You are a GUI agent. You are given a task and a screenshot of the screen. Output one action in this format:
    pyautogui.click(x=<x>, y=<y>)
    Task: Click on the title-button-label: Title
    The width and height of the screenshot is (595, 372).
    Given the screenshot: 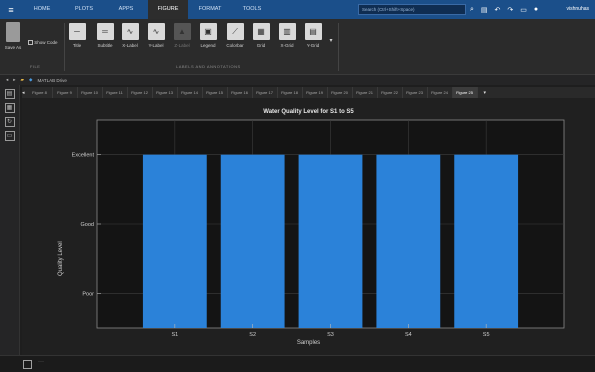 What is the action you would take?
    pyautogui.click(x=77, y=45)
    